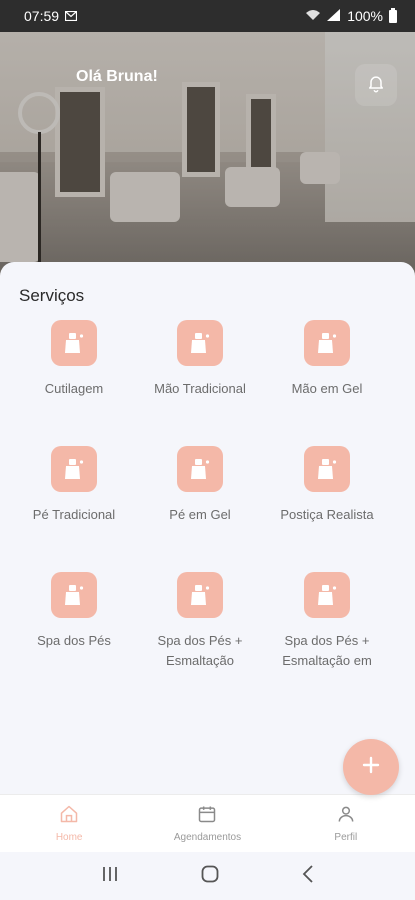  Describe the element at coordinates (74, 388) in the screenshot. I see `service-label: Cutilagem` at that location.